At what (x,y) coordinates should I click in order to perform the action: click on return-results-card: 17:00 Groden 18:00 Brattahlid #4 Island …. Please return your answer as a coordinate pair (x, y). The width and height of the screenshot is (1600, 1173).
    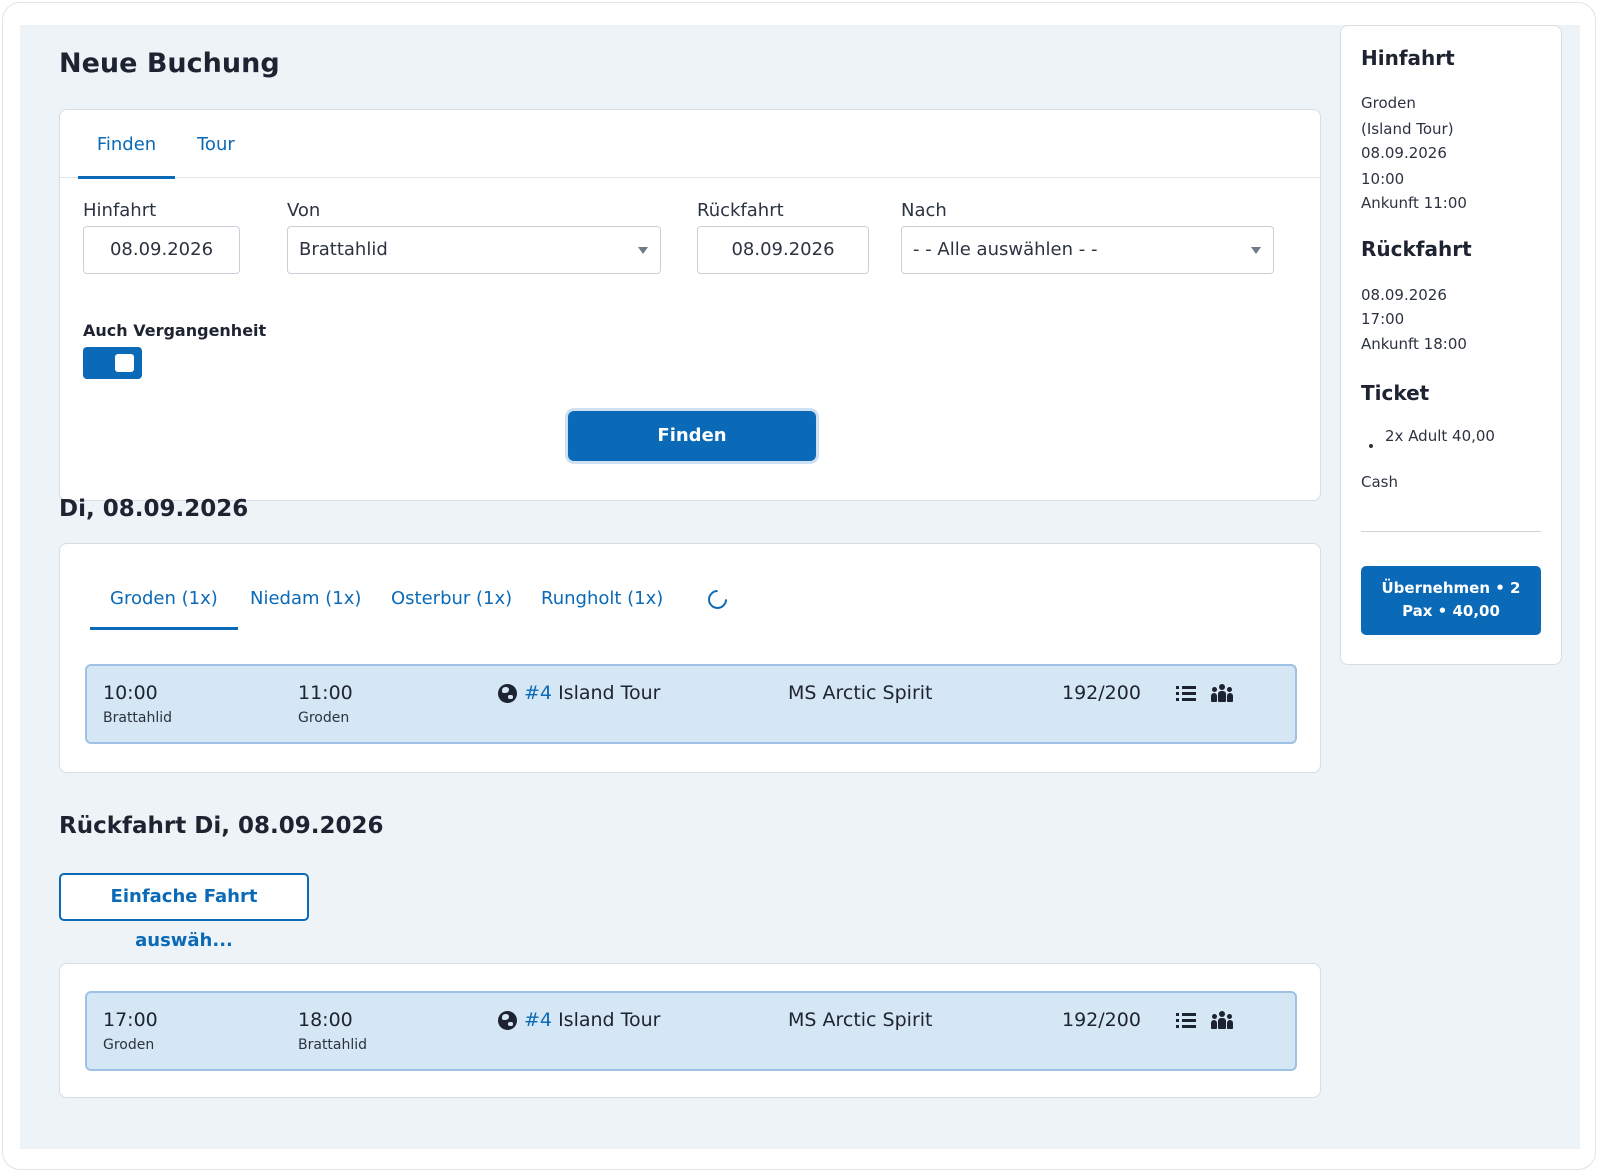
    Looking at the image, I should click on (690, 1030).